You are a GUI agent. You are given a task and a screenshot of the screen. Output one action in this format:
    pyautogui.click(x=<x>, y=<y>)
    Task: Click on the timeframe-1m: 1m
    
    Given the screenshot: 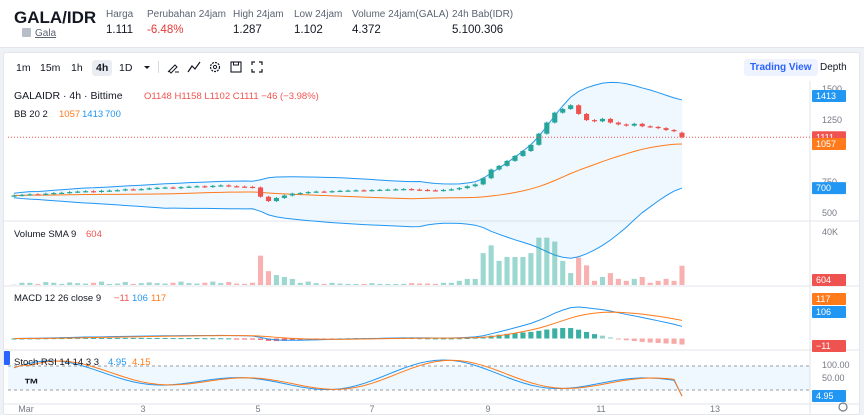 What is the action you would take?
    pyautogui.click(x=23, y=68)
    